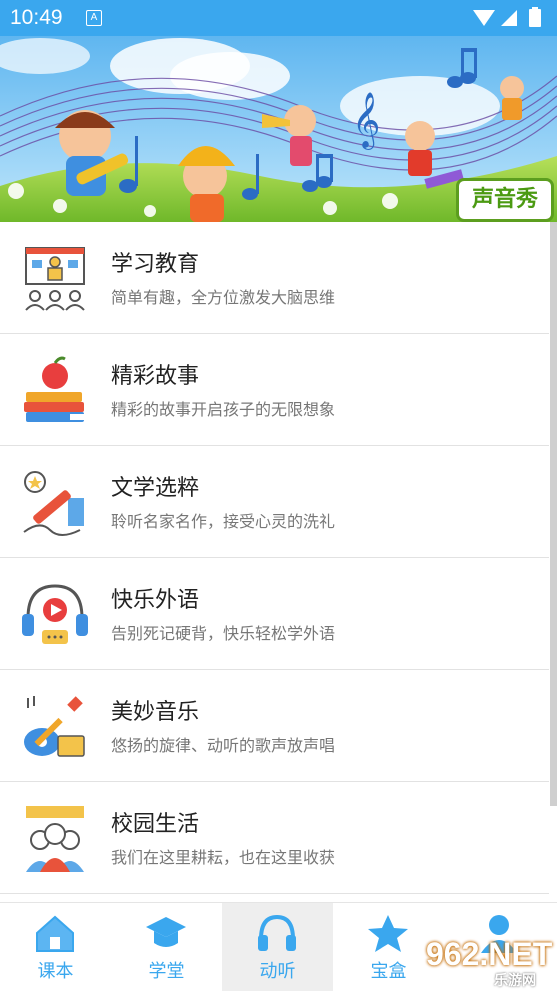  Describe the element at coordinates (223, 297) in the screenshot. I see `list-item-subtitle: 简单有趣，全方位激发大脑思维` at that location.